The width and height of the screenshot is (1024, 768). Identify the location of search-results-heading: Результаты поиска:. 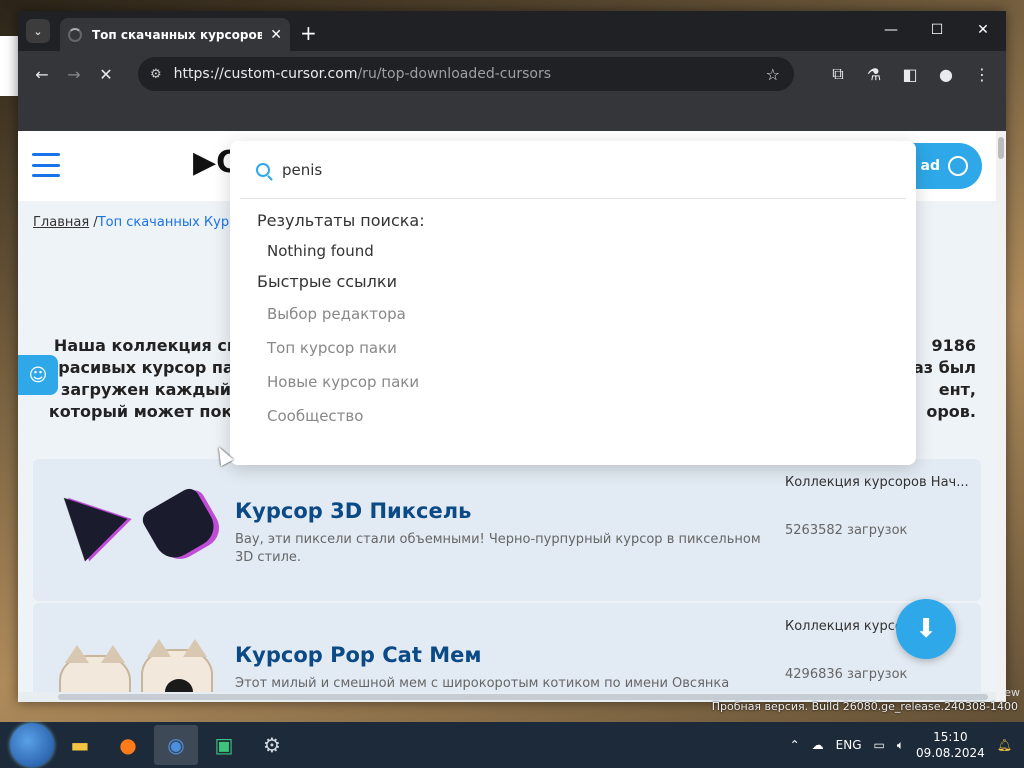
(341, 220).